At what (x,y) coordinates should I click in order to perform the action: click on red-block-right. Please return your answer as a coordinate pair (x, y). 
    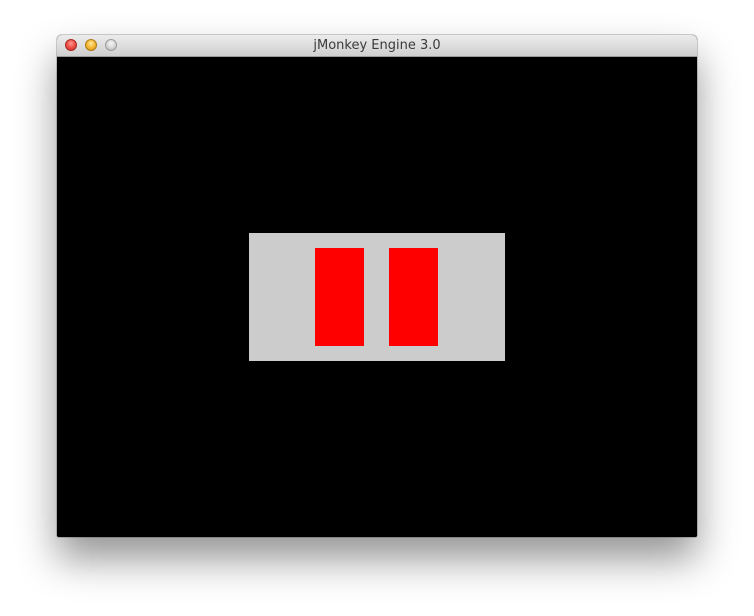
    Looking at the image, I should click on (413, 297).